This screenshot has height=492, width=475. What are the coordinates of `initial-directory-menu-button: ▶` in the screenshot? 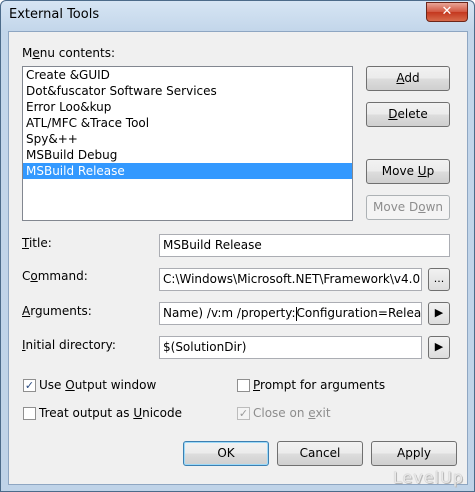 It's located at (439, 347).